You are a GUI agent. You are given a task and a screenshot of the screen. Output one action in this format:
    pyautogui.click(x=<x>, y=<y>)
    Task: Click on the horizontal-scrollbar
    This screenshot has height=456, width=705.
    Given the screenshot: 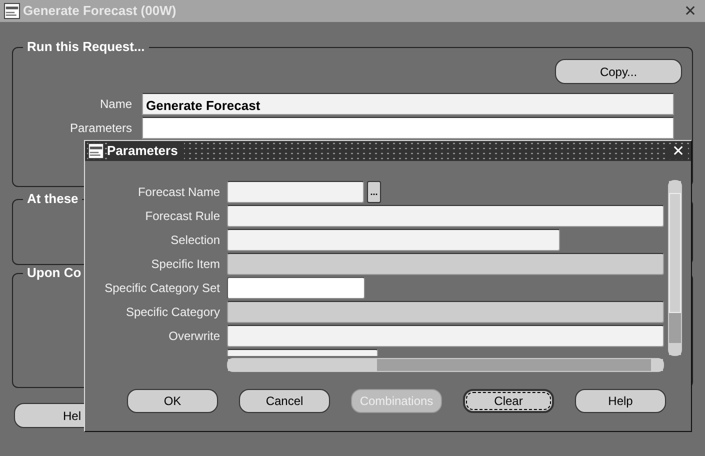 What is the action you would take?
    pyautogui.click(x=445, y=365)
    